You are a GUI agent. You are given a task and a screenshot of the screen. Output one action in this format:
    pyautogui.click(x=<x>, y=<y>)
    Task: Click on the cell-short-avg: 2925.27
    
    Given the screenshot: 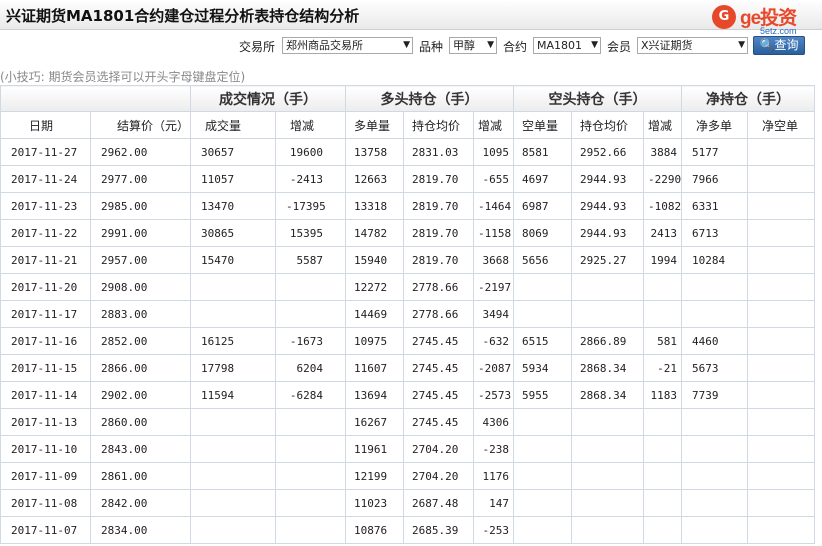 What is the action you would take?
    pyautogui.click(x=607, y=260)
    